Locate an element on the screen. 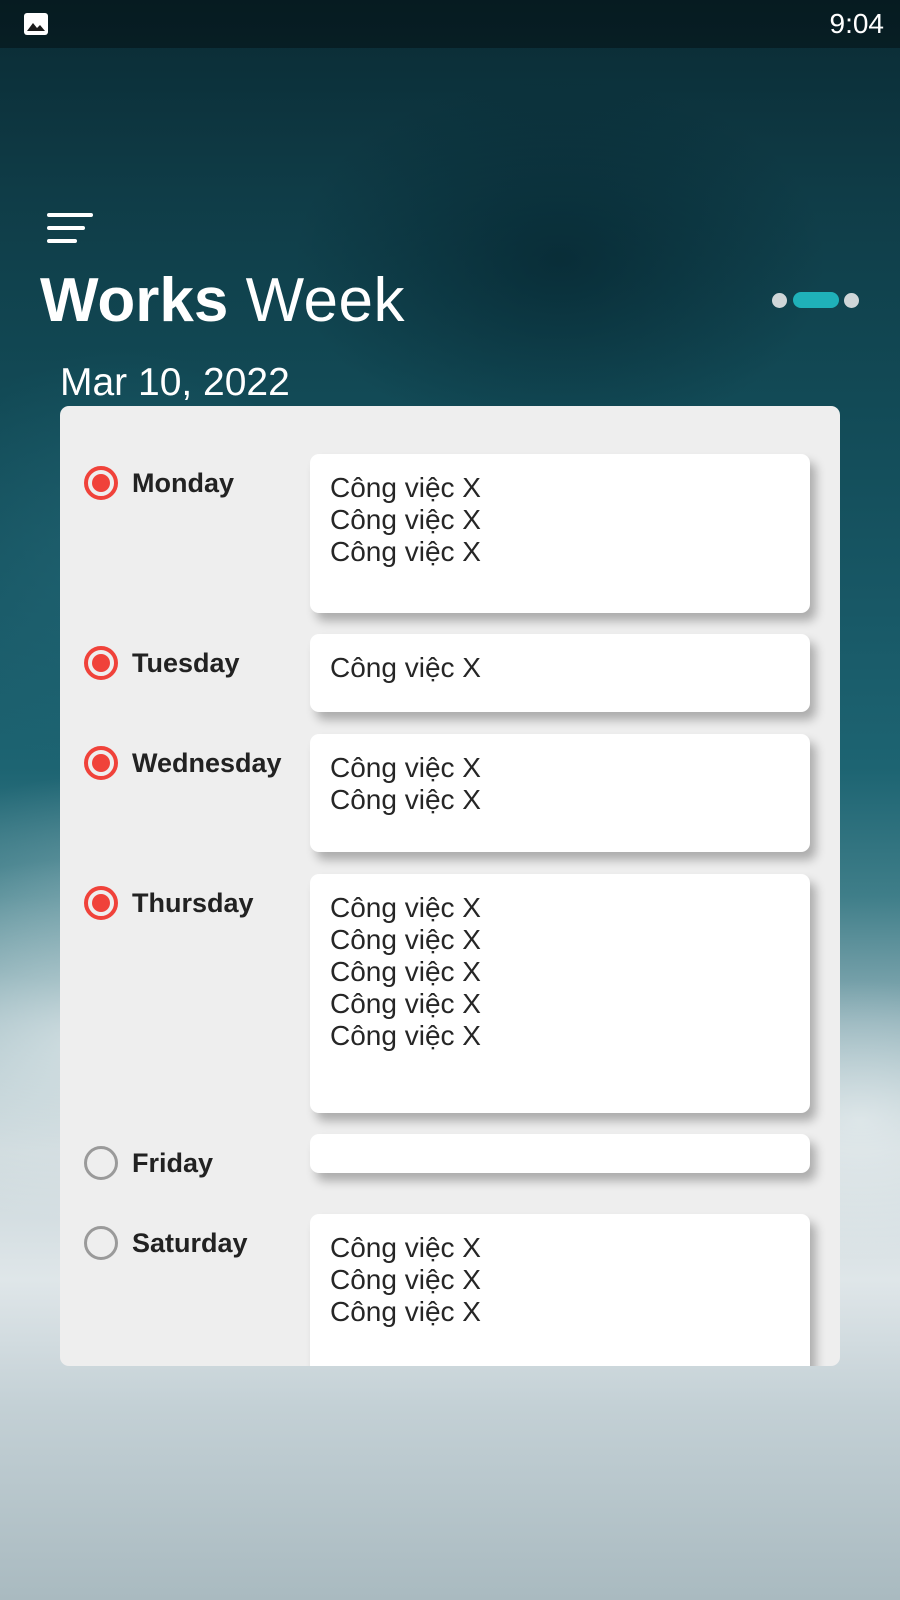  day-label-monday: Monday is located at coordinates (183, 483).